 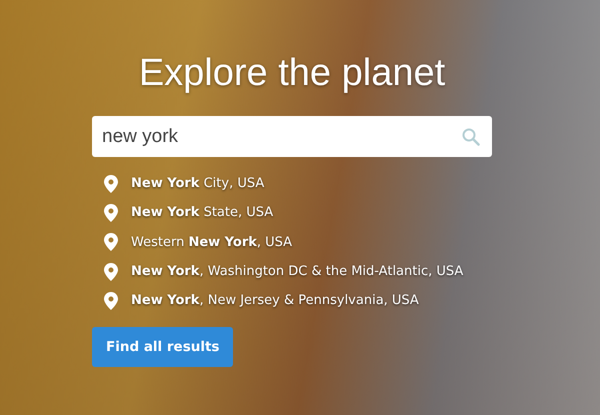 I want to click on suggestion-link: Western New York, USA, so click(x=211, y=242).